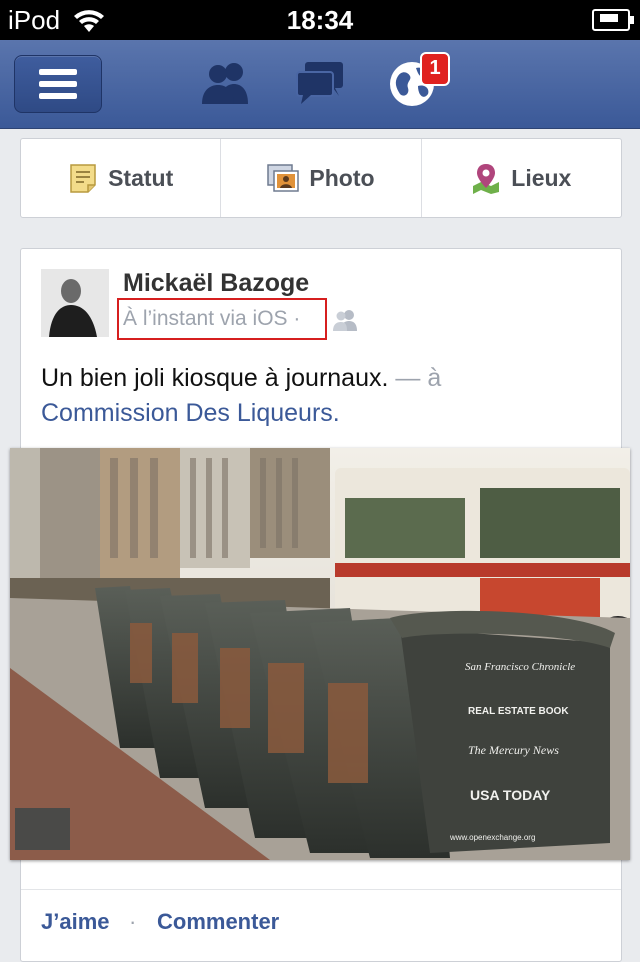 The image size is (640, 962). What do you see at coordinates (226, 83) in the screenshot?
I see `friend-requests-icon` at bounding box center [226, 83].